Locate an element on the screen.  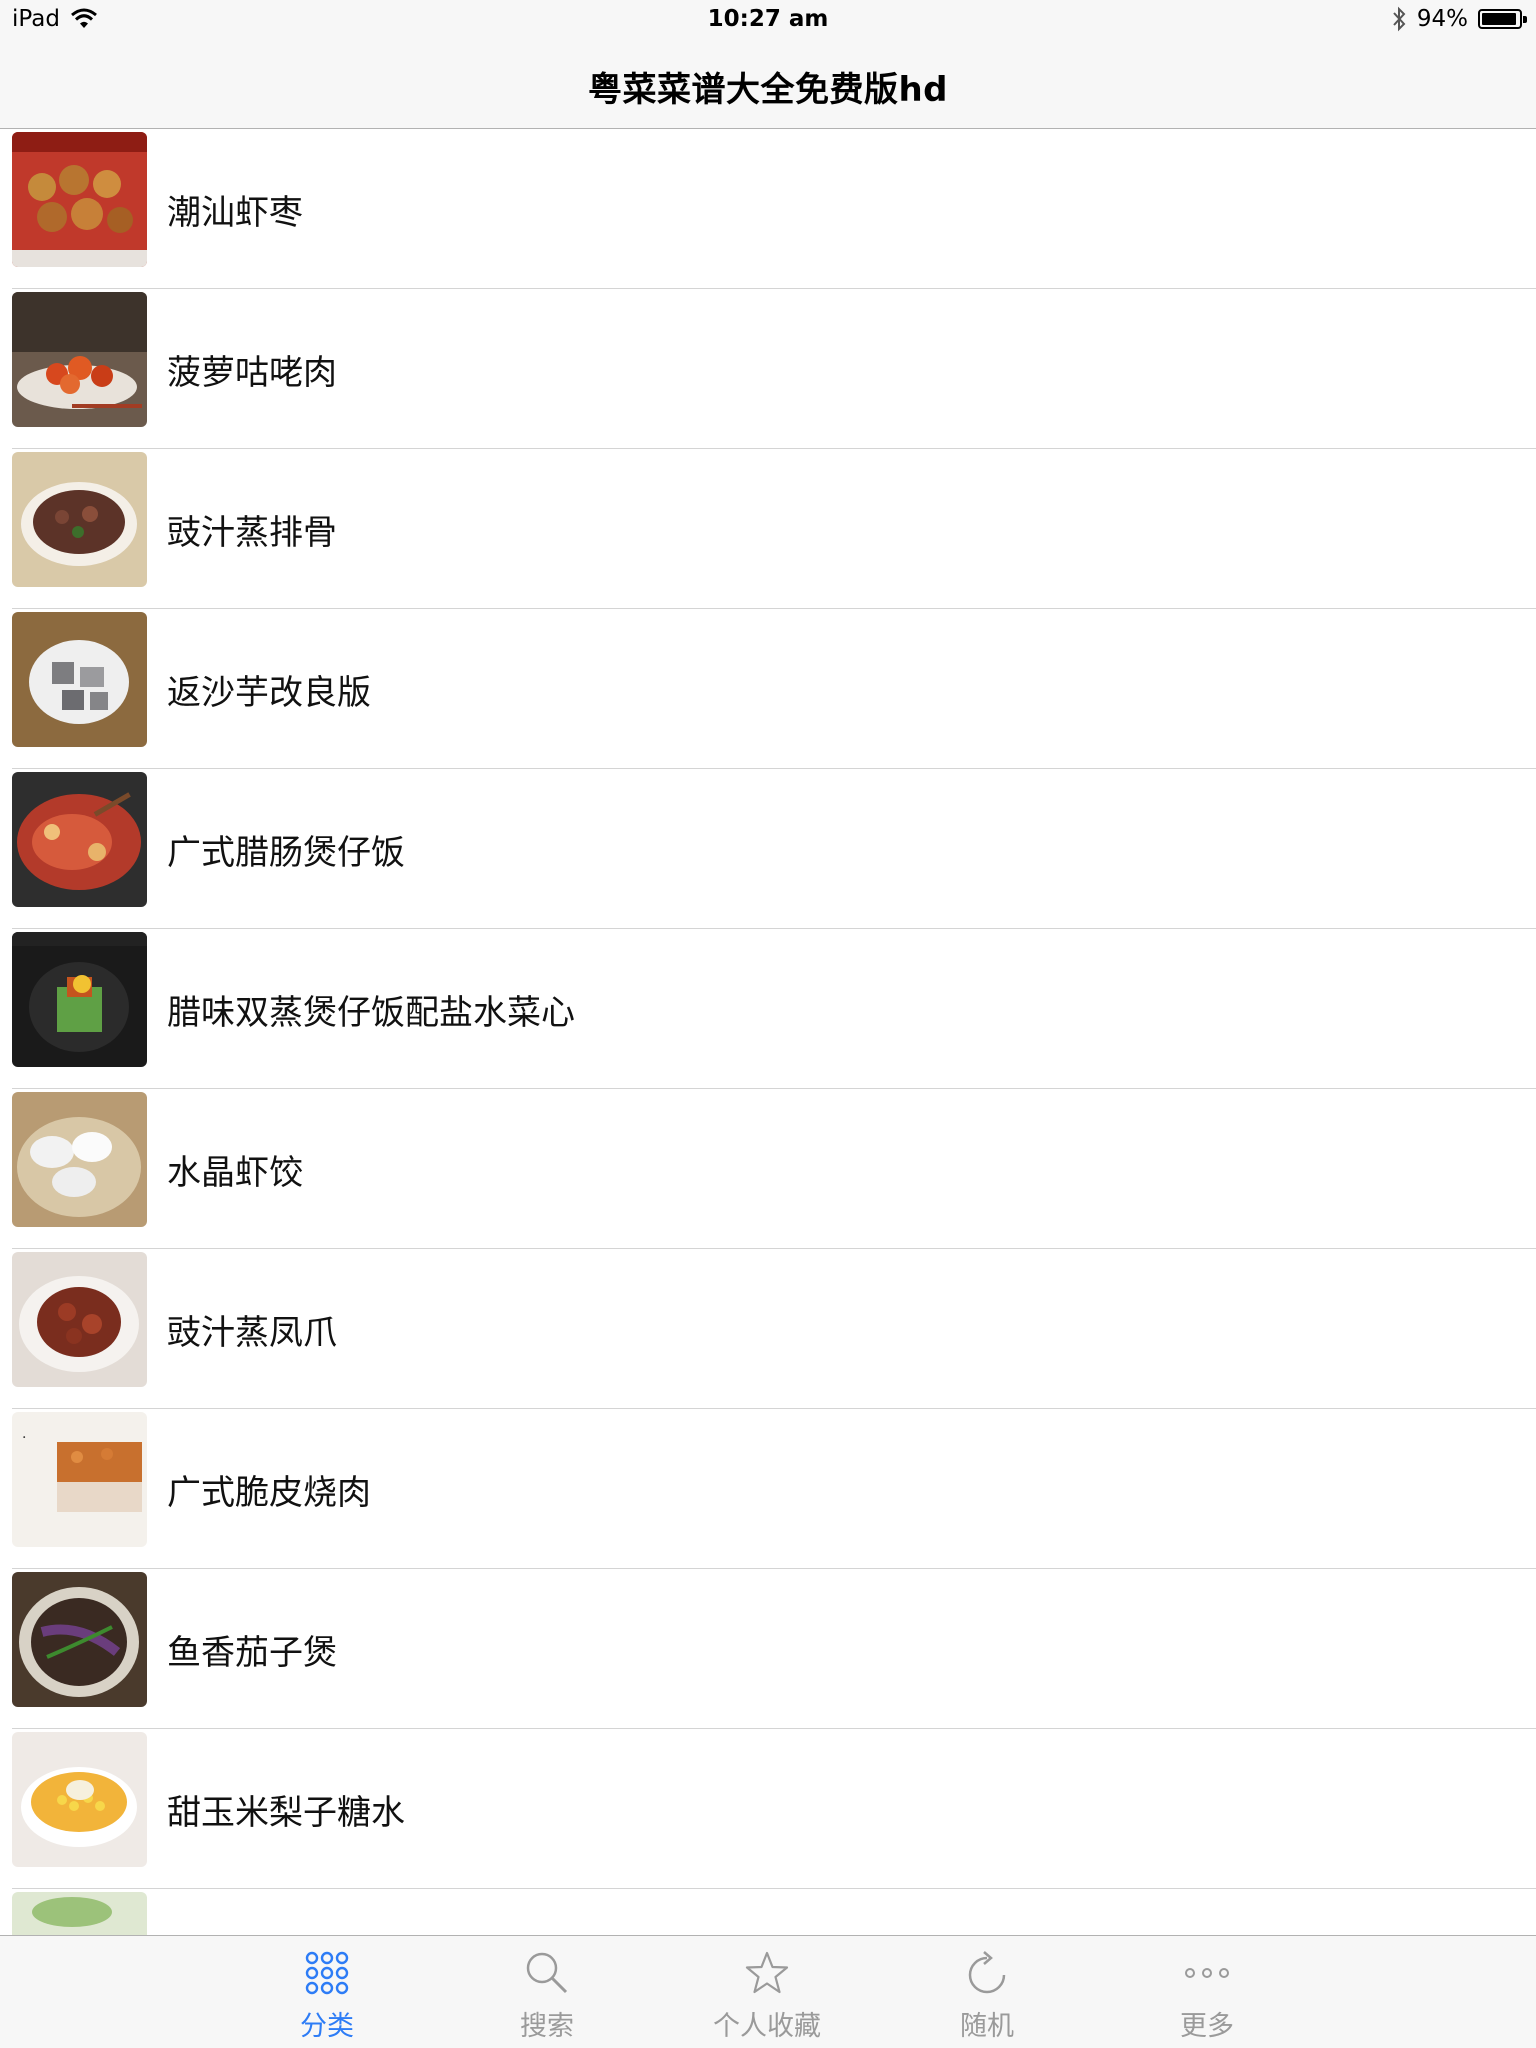
list-item: 鱼香茄子煲 is located at coordinates (768, 1649).